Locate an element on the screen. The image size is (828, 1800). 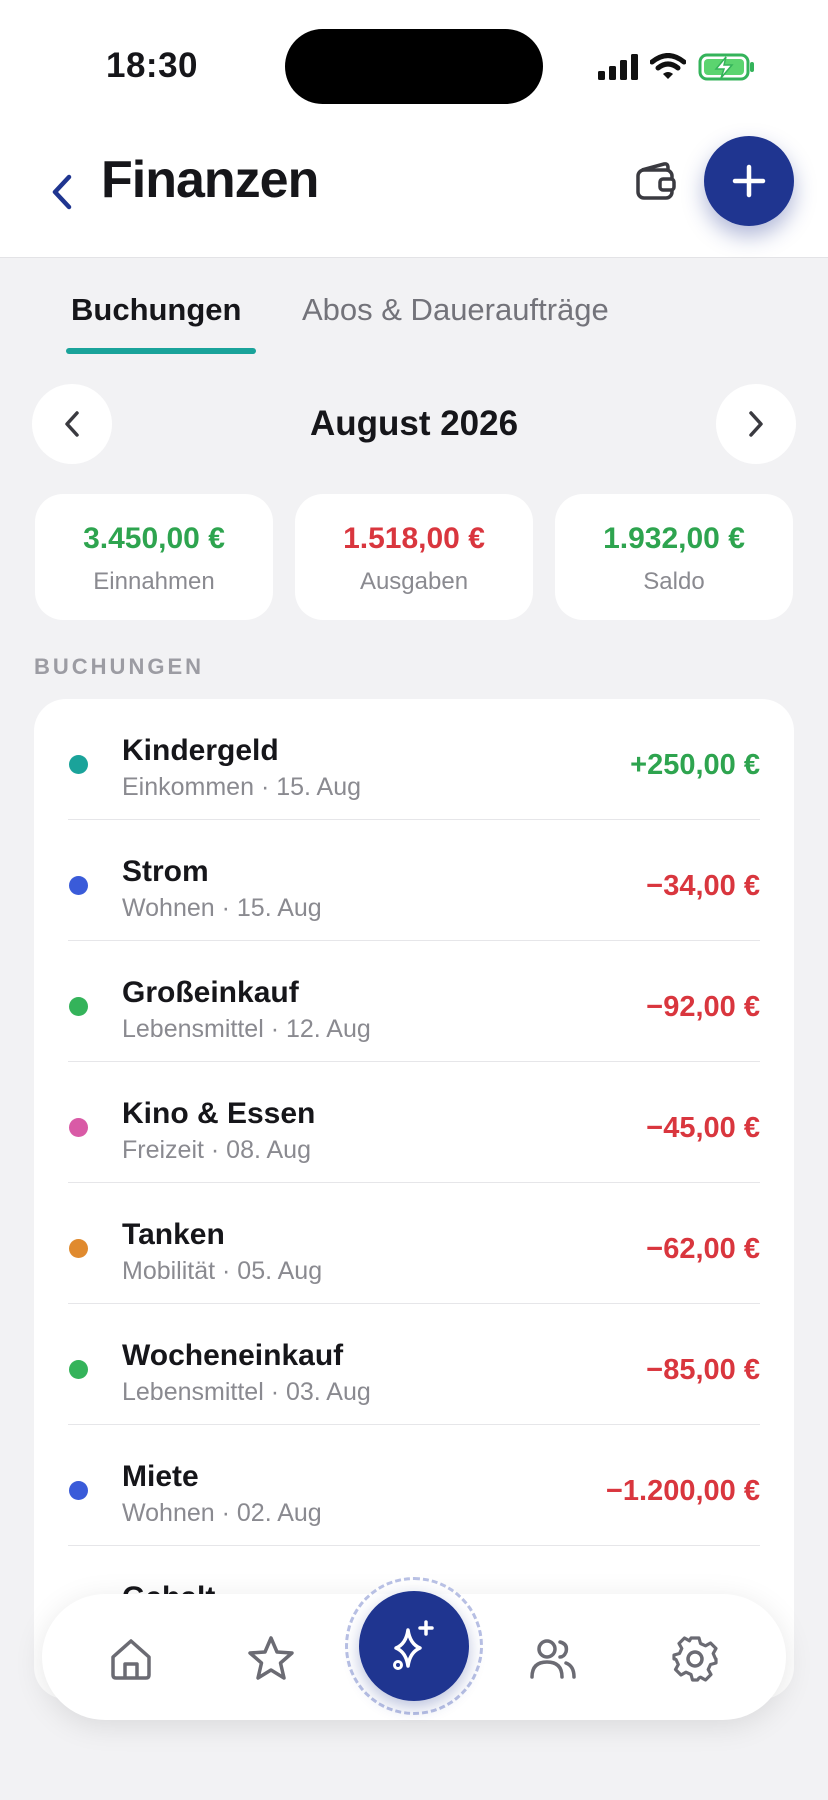
transaction-amount: −62,00 € is located at coordinates (703, 1249).